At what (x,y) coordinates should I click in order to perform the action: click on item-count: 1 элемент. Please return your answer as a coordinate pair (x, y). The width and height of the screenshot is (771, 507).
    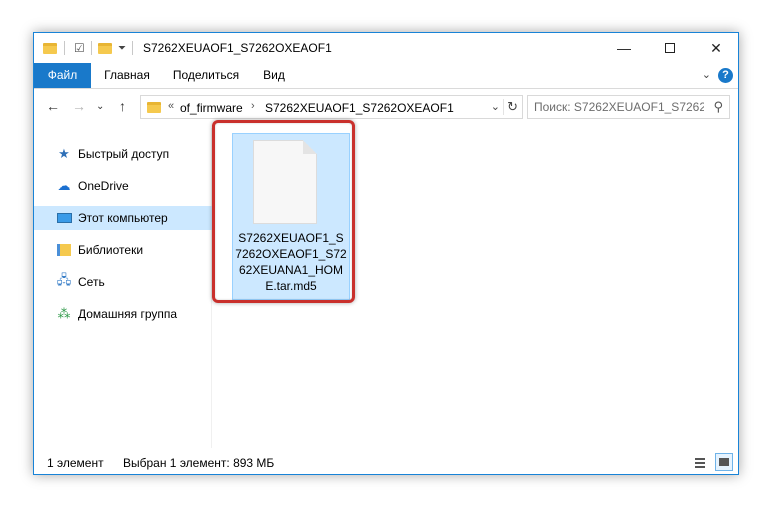
    Looking at the image, I should click on (75, 463).